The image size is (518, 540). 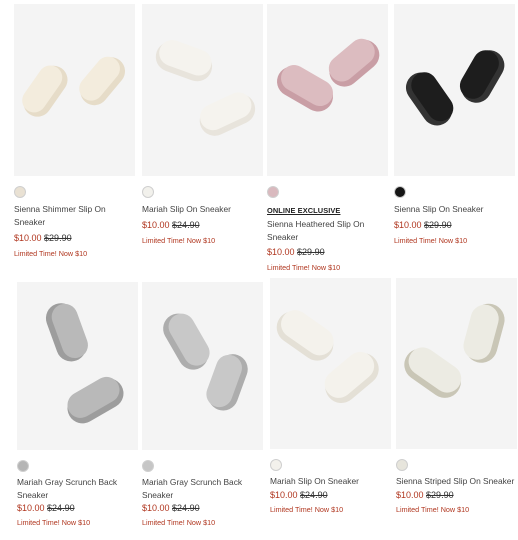 What do you see at coordinates (457, 481) in the screenshot?
I see `product-name: Sienna Striped Slip On Sneaker` at bounding box center [457, 481].